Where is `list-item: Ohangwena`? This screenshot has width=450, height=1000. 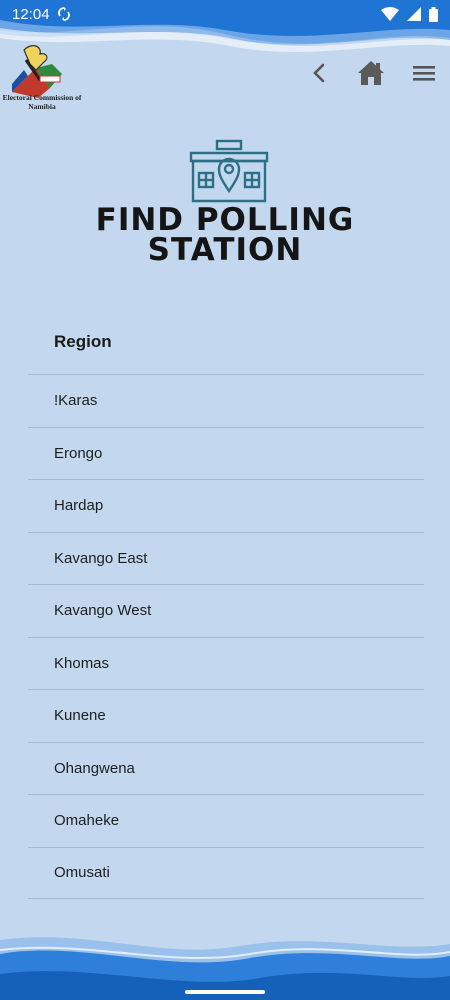
list-item: Ohangwena is located at coordinates (226, 768).